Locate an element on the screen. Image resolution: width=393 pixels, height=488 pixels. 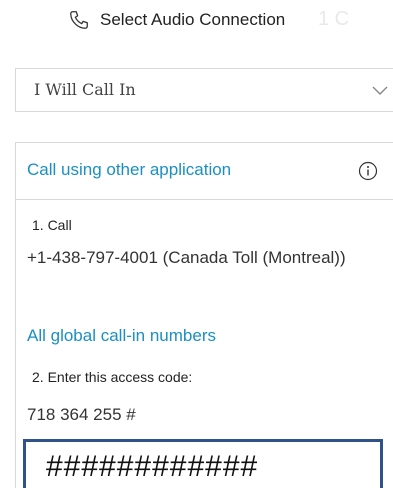
audio-option-value: I Will Call In is located at coordinates (85, 89).